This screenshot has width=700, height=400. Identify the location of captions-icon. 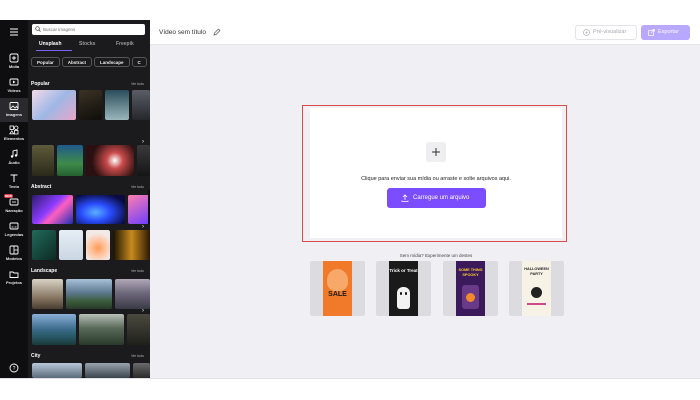
(14, 226).